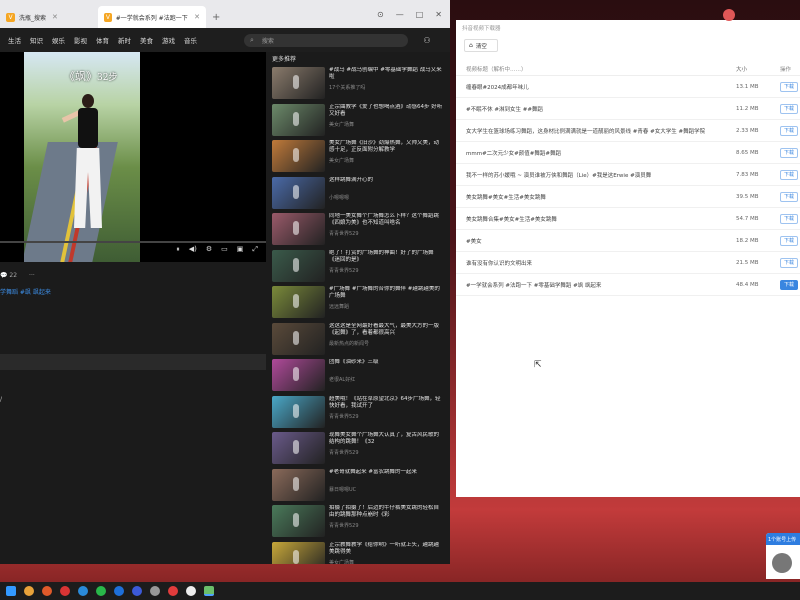  Describe the element at coordinates (47, 591) in the screenshot. I see `taskbar-app-firefox` at that location.